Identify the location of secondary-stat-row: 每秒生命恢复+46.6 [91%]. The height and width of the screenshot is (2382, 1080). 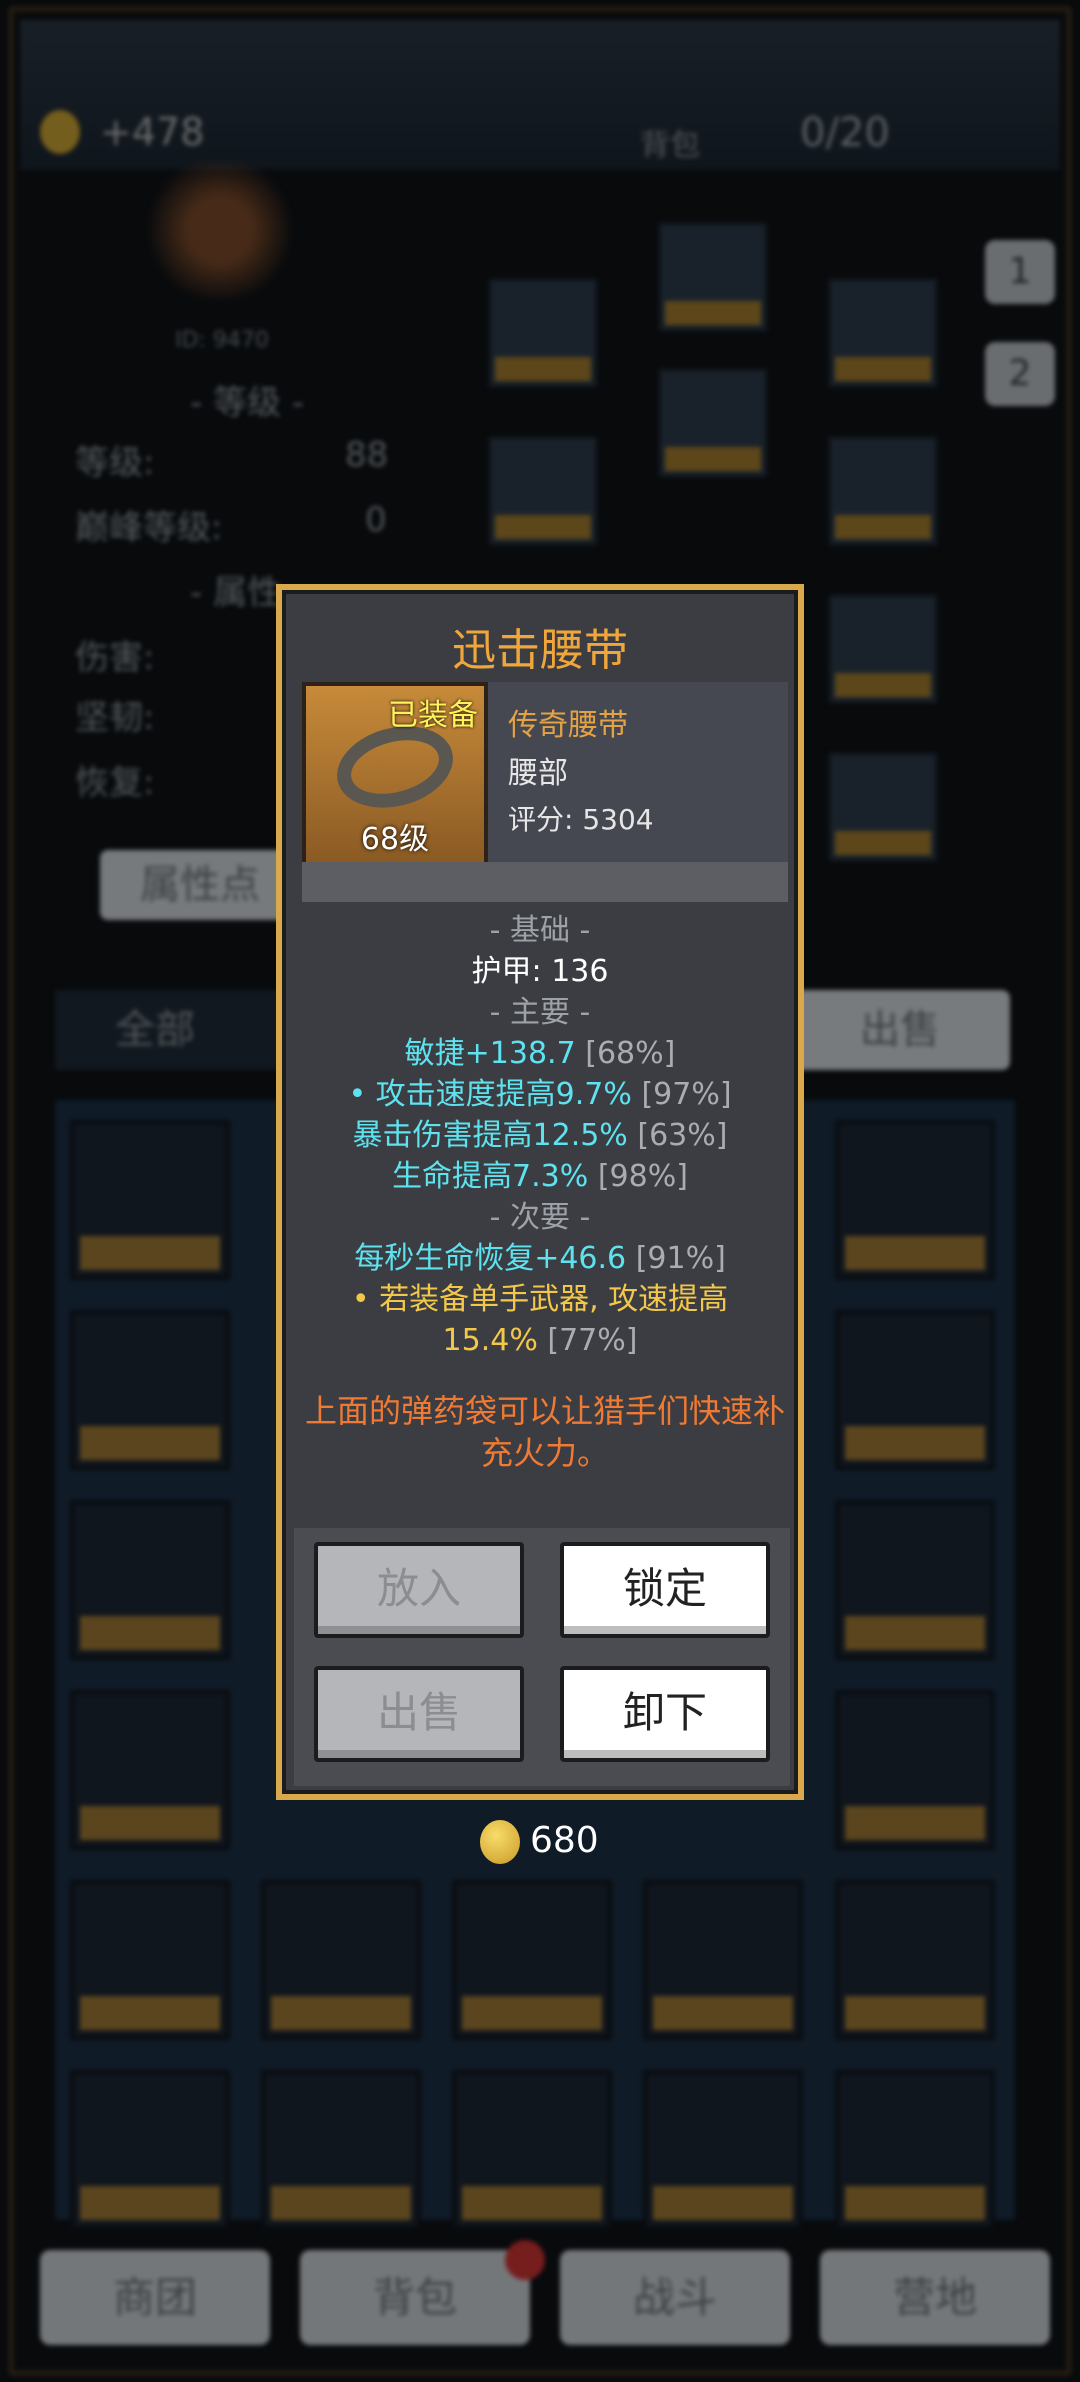
(540, 1258).